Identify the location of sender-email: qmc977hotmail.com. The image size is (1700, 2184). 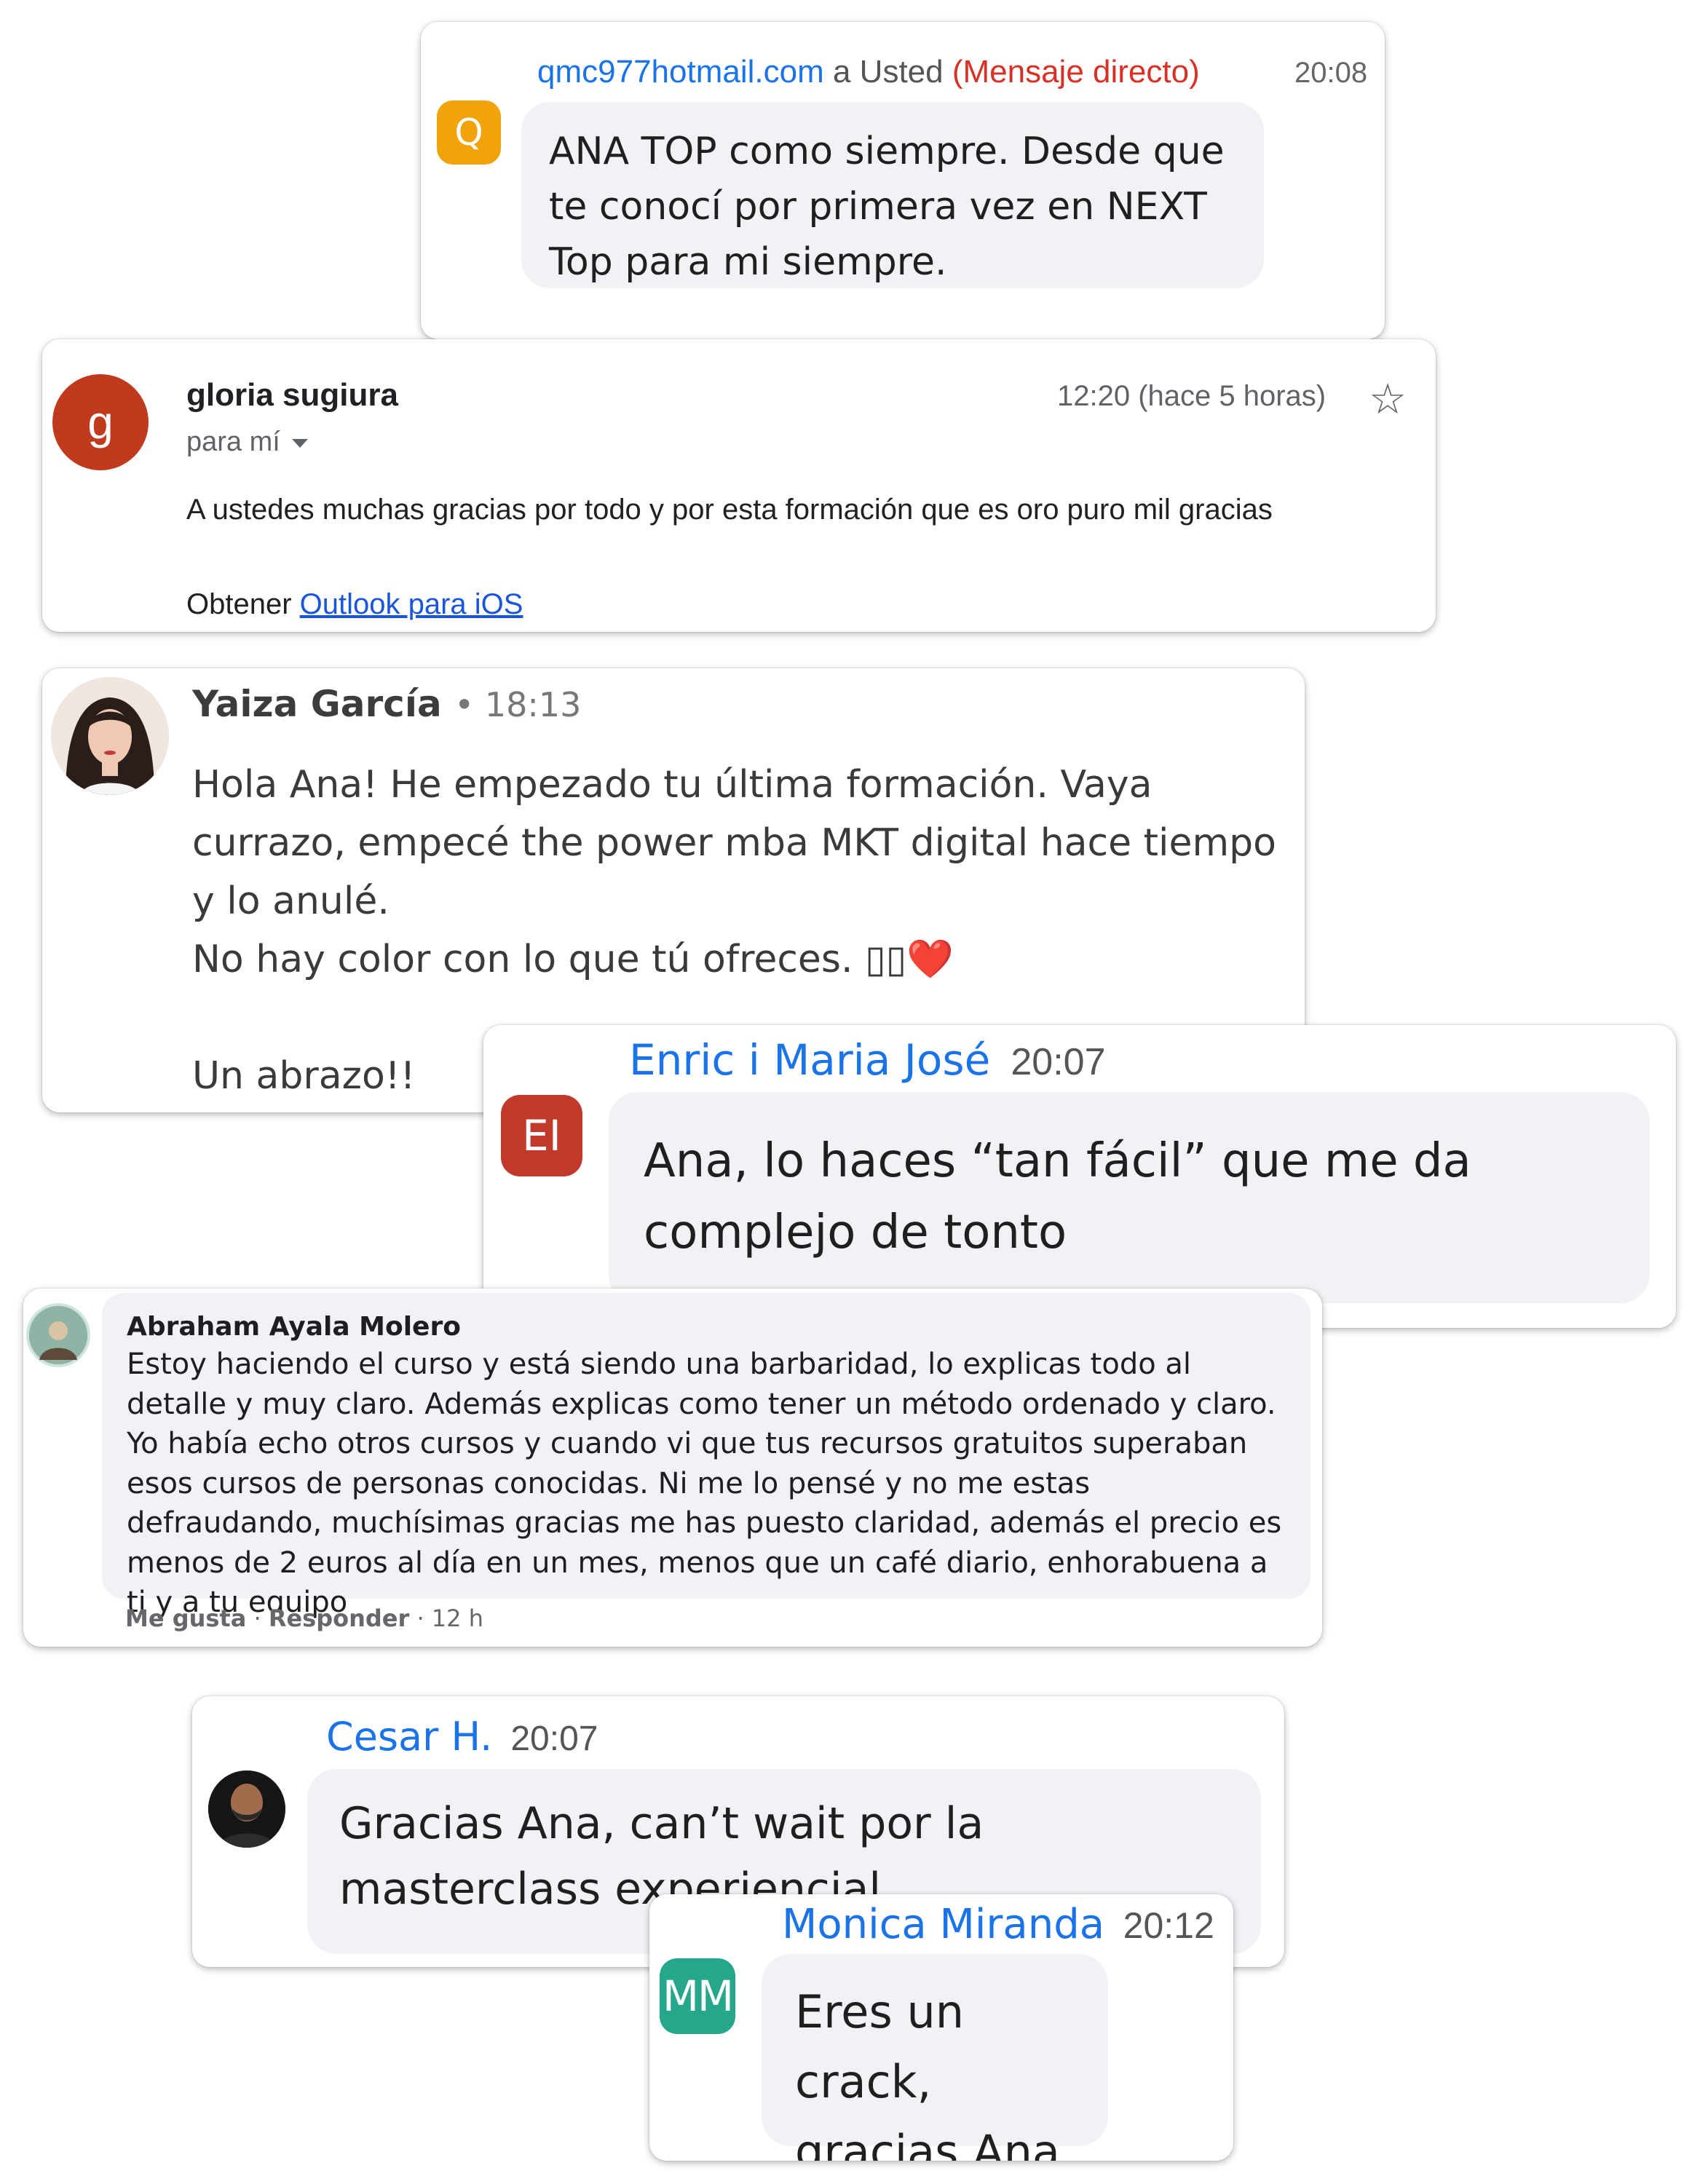
(680, 72).